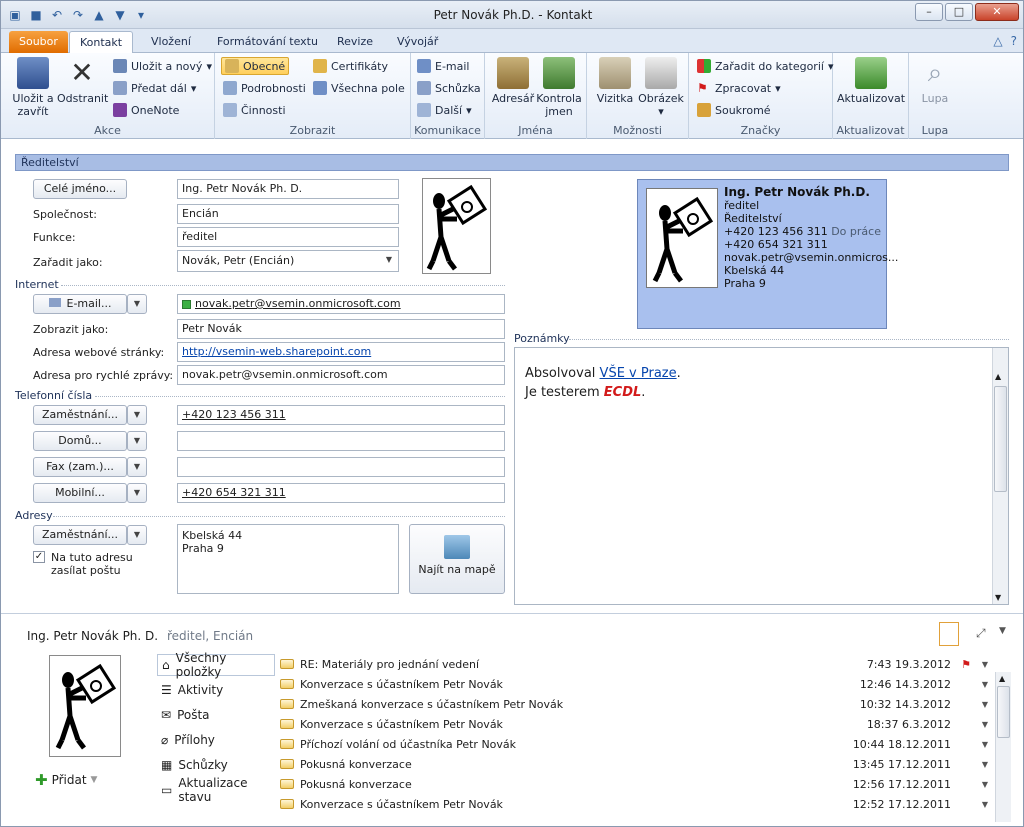 The image size is (1024, 827). What do you see at coordinates (267, 42) in the screenshot?
I see `tab-format-text: Formátování textu` at bounding box center [267, 42].